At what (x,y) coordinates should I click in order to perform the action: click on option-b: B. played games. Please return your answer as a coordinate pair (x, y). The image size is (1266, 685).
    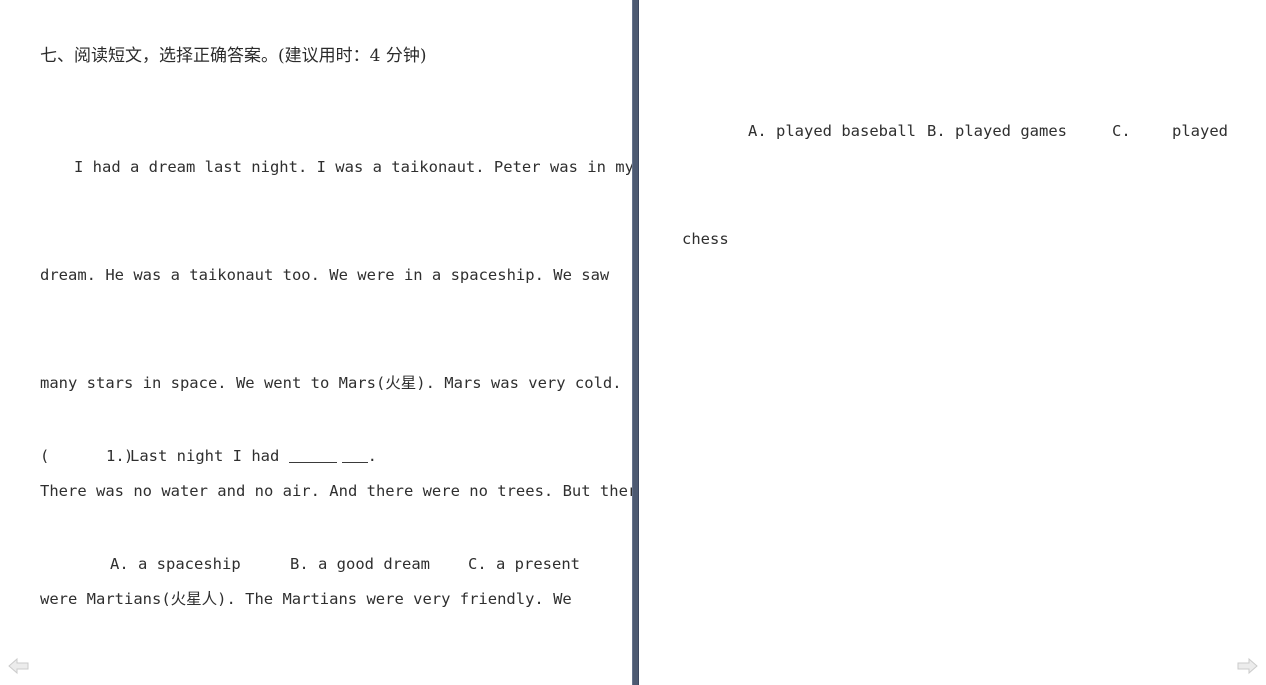
    Looking at the image, I should click on (997, 131).